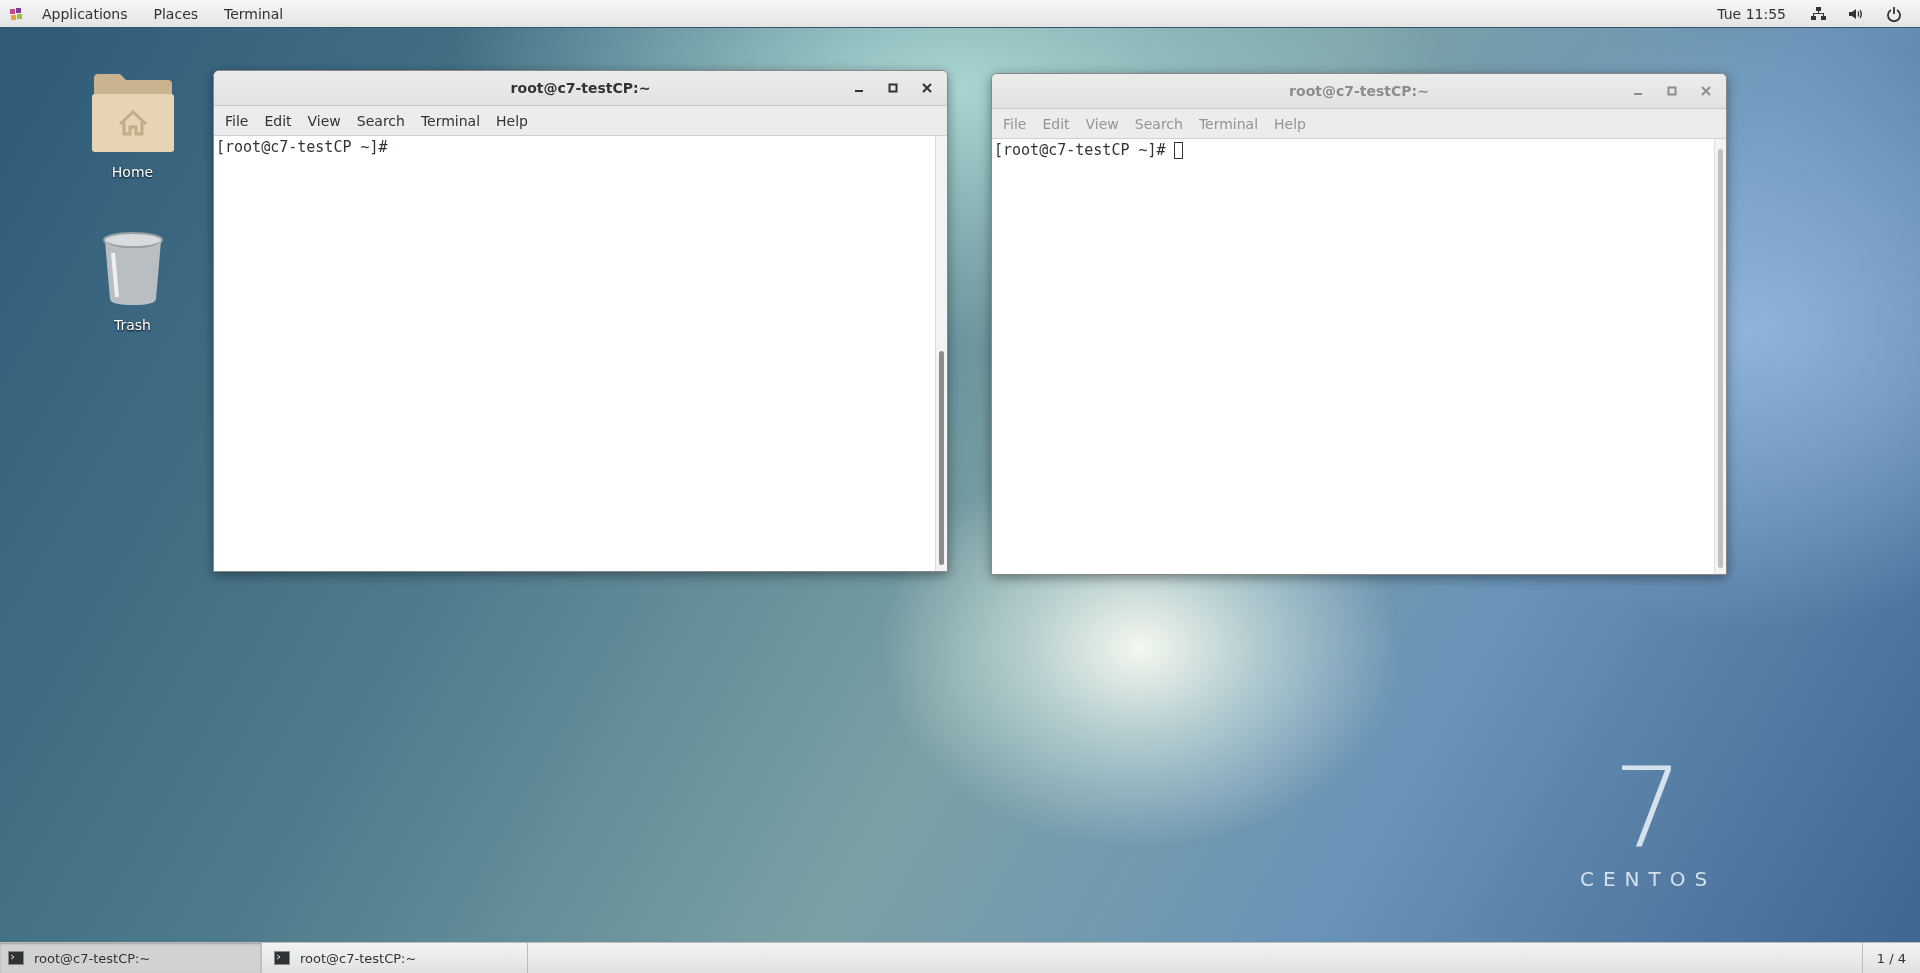 The image size is (1920, 973). Describe the element at coordinates (512, 120) in the screenshot. I see `menu-item: Help` at that location.